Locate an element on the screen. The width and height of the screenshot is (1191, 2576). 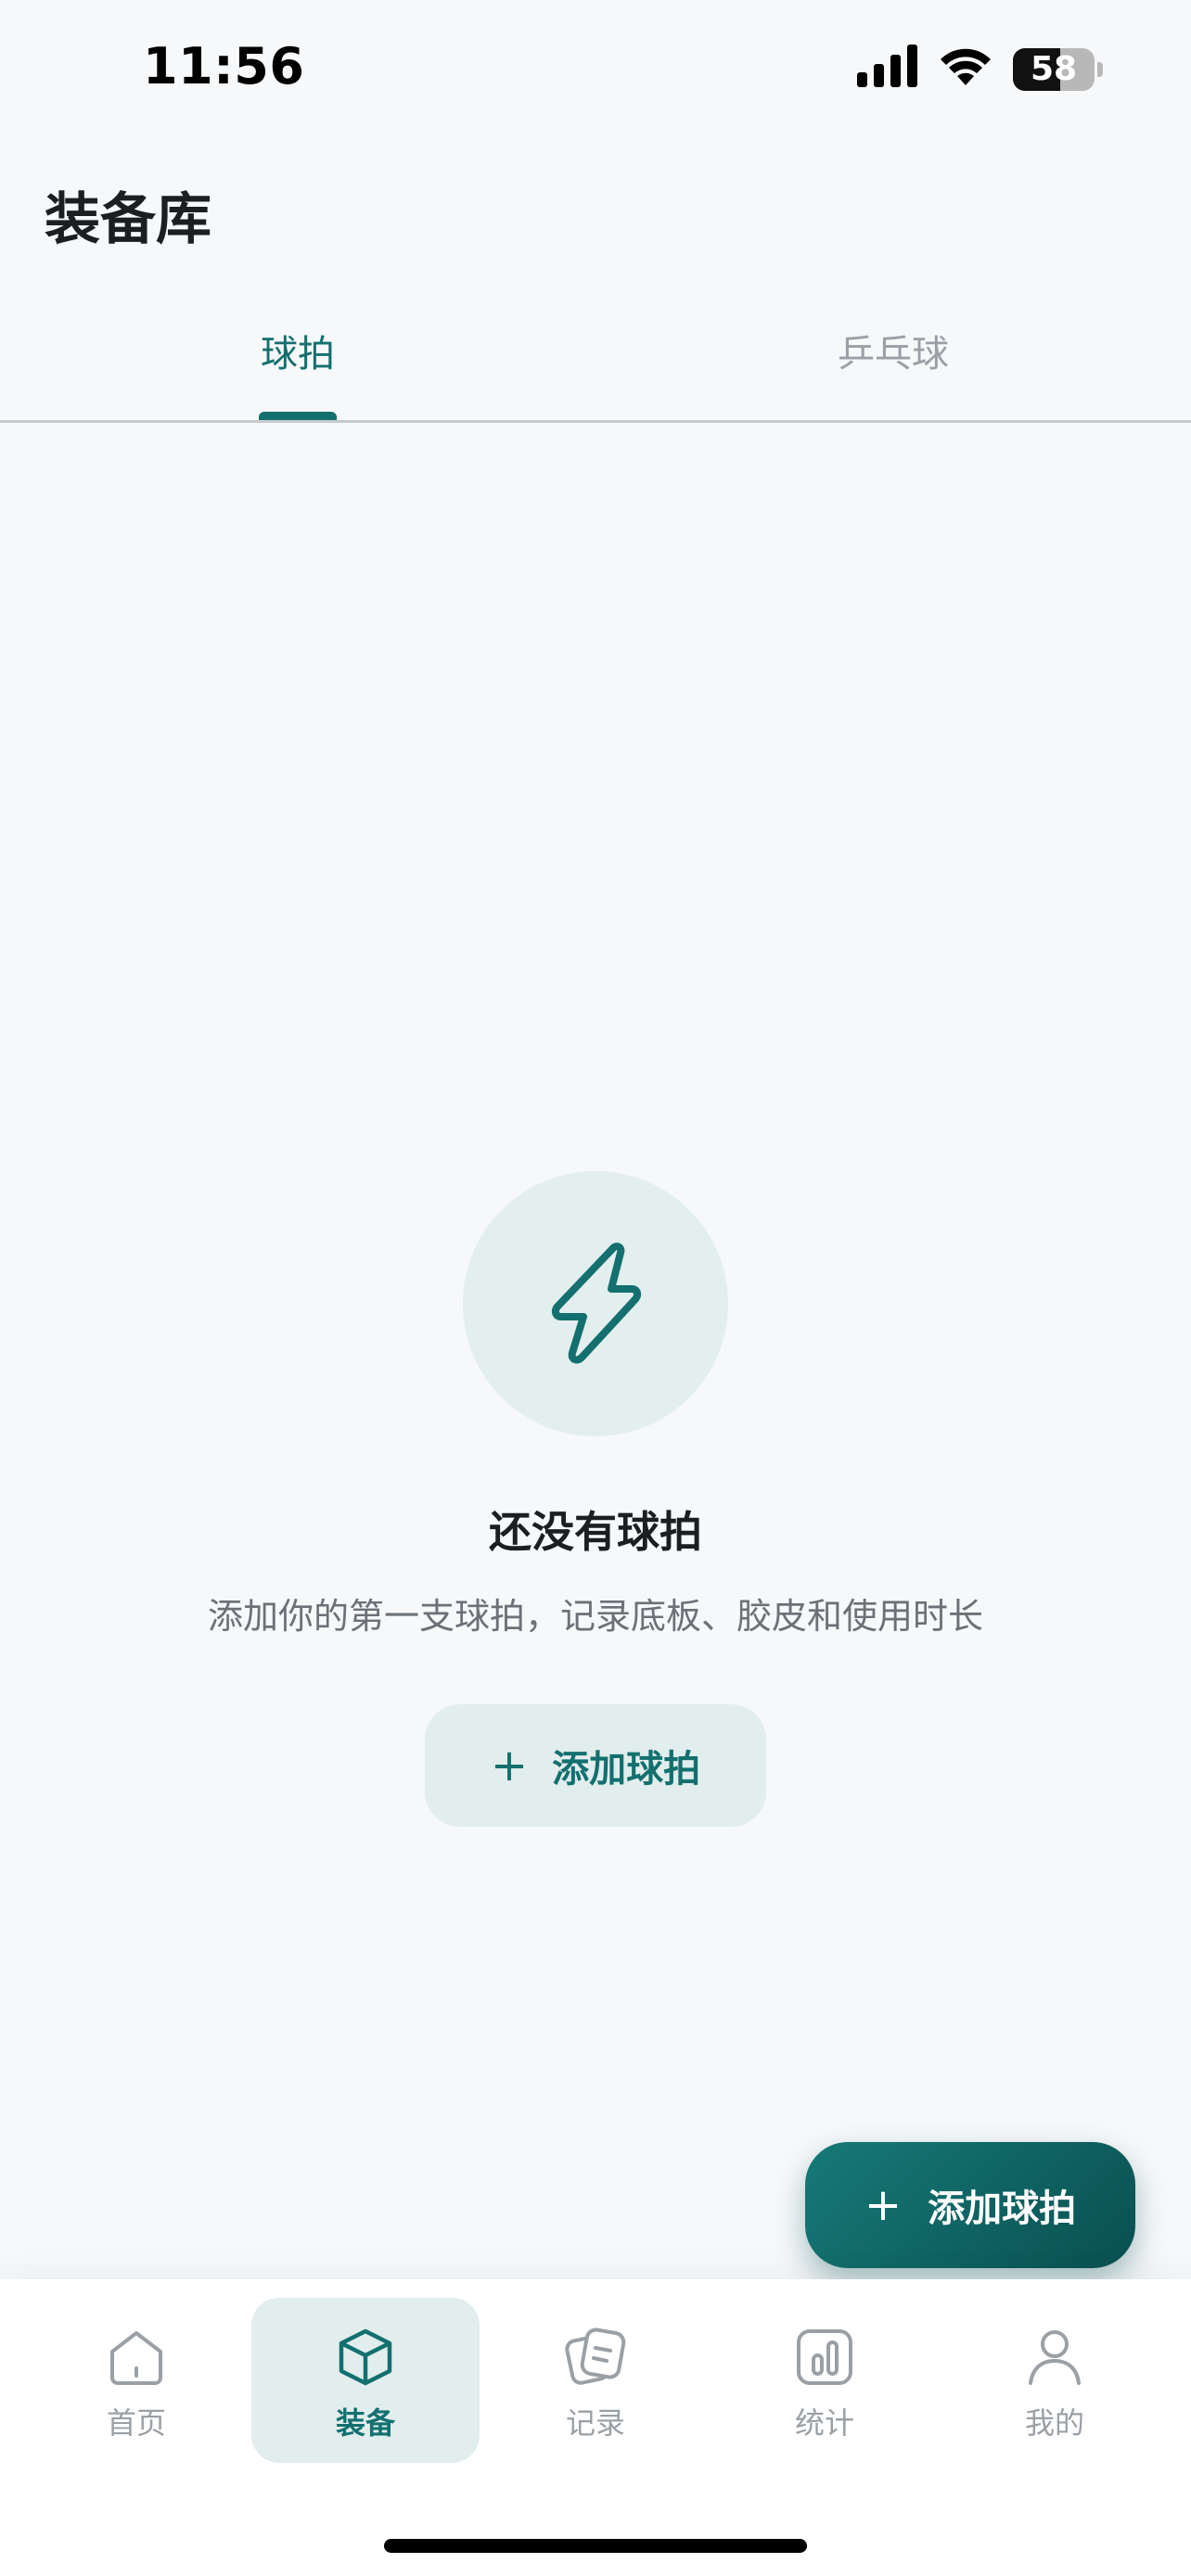
tab-active-indicator is located at coordinates (298, 416).